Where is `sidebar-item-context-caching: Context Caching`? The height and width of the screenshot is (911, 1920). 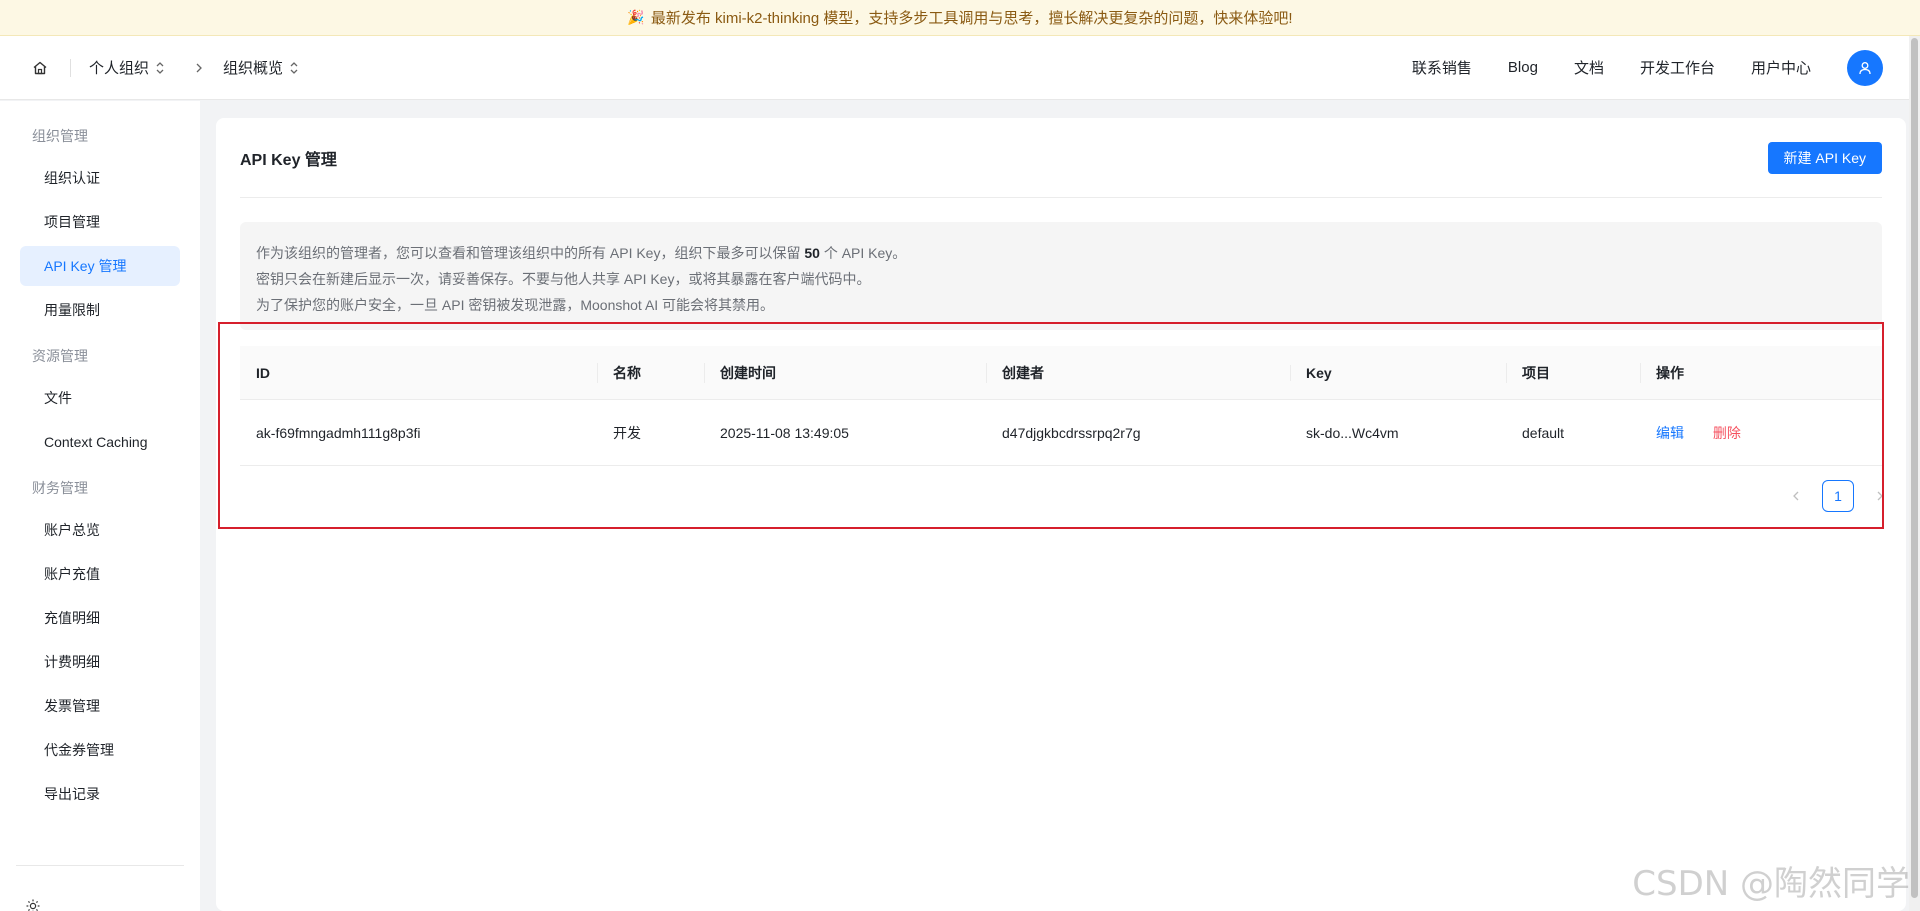
sidebar-item-context-caching: Context Caching is located at coordinates (100, 442).